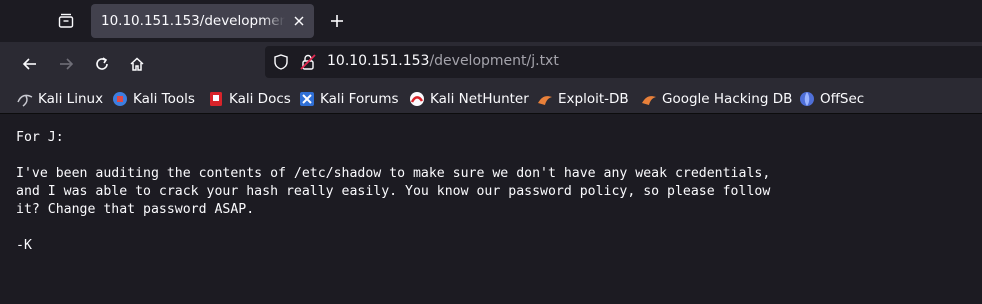 This screenshot has height=304, width=982. I want to click on kali-dragon-icon, so click(25, 99).